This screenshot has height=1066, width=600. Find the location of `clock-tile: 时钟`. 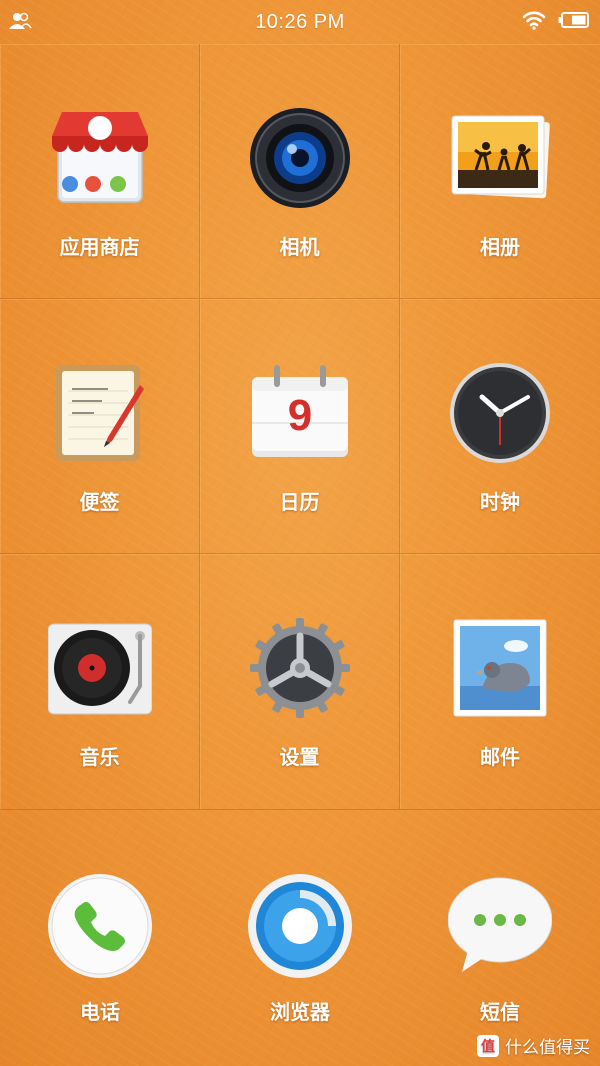

clock-tile: 时钟 is located at coordinates (500, 426).